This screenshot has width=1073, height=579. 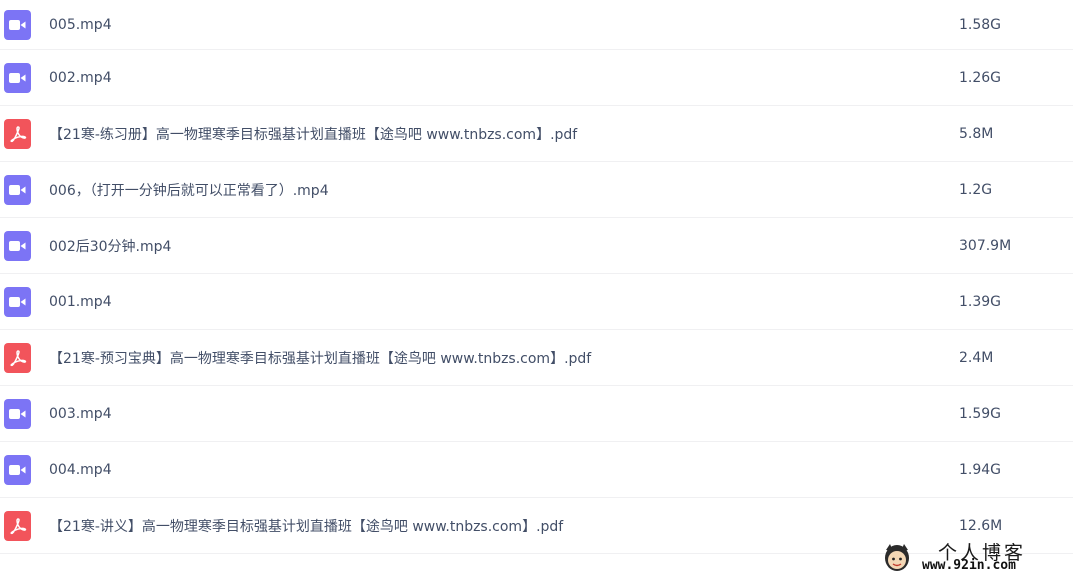 I want to click on file-row-2: 002.mp4 1.26G, so click(x=536, y=78).